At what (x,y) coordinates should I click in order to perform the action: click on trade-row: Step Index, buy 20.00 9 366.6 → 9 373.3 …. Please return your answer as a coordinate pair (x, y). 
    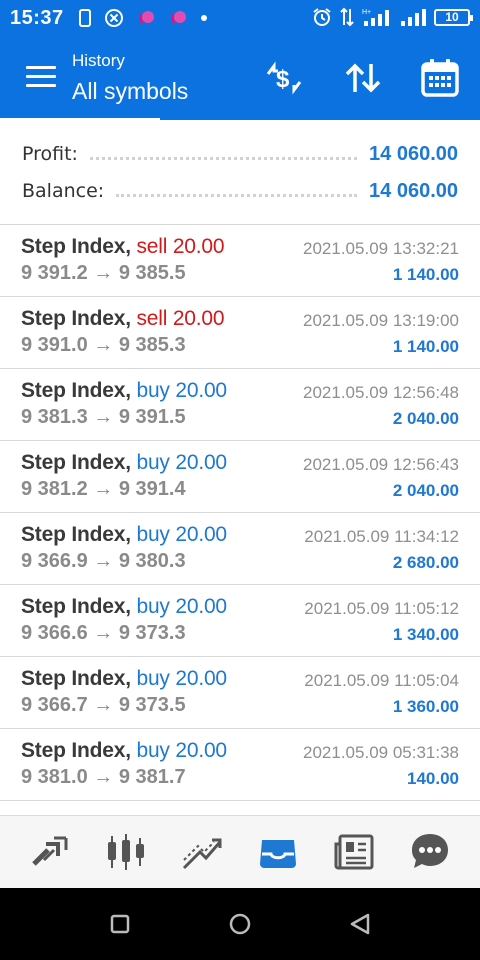
    Looking at the image, I should click on (240, 621).